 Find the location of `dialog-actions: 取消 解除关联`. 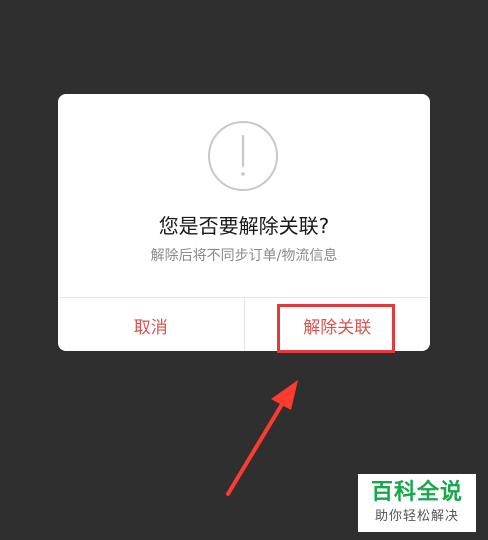

dialog-actions: 取消 解除关联 is located at coordinates (244, 324).